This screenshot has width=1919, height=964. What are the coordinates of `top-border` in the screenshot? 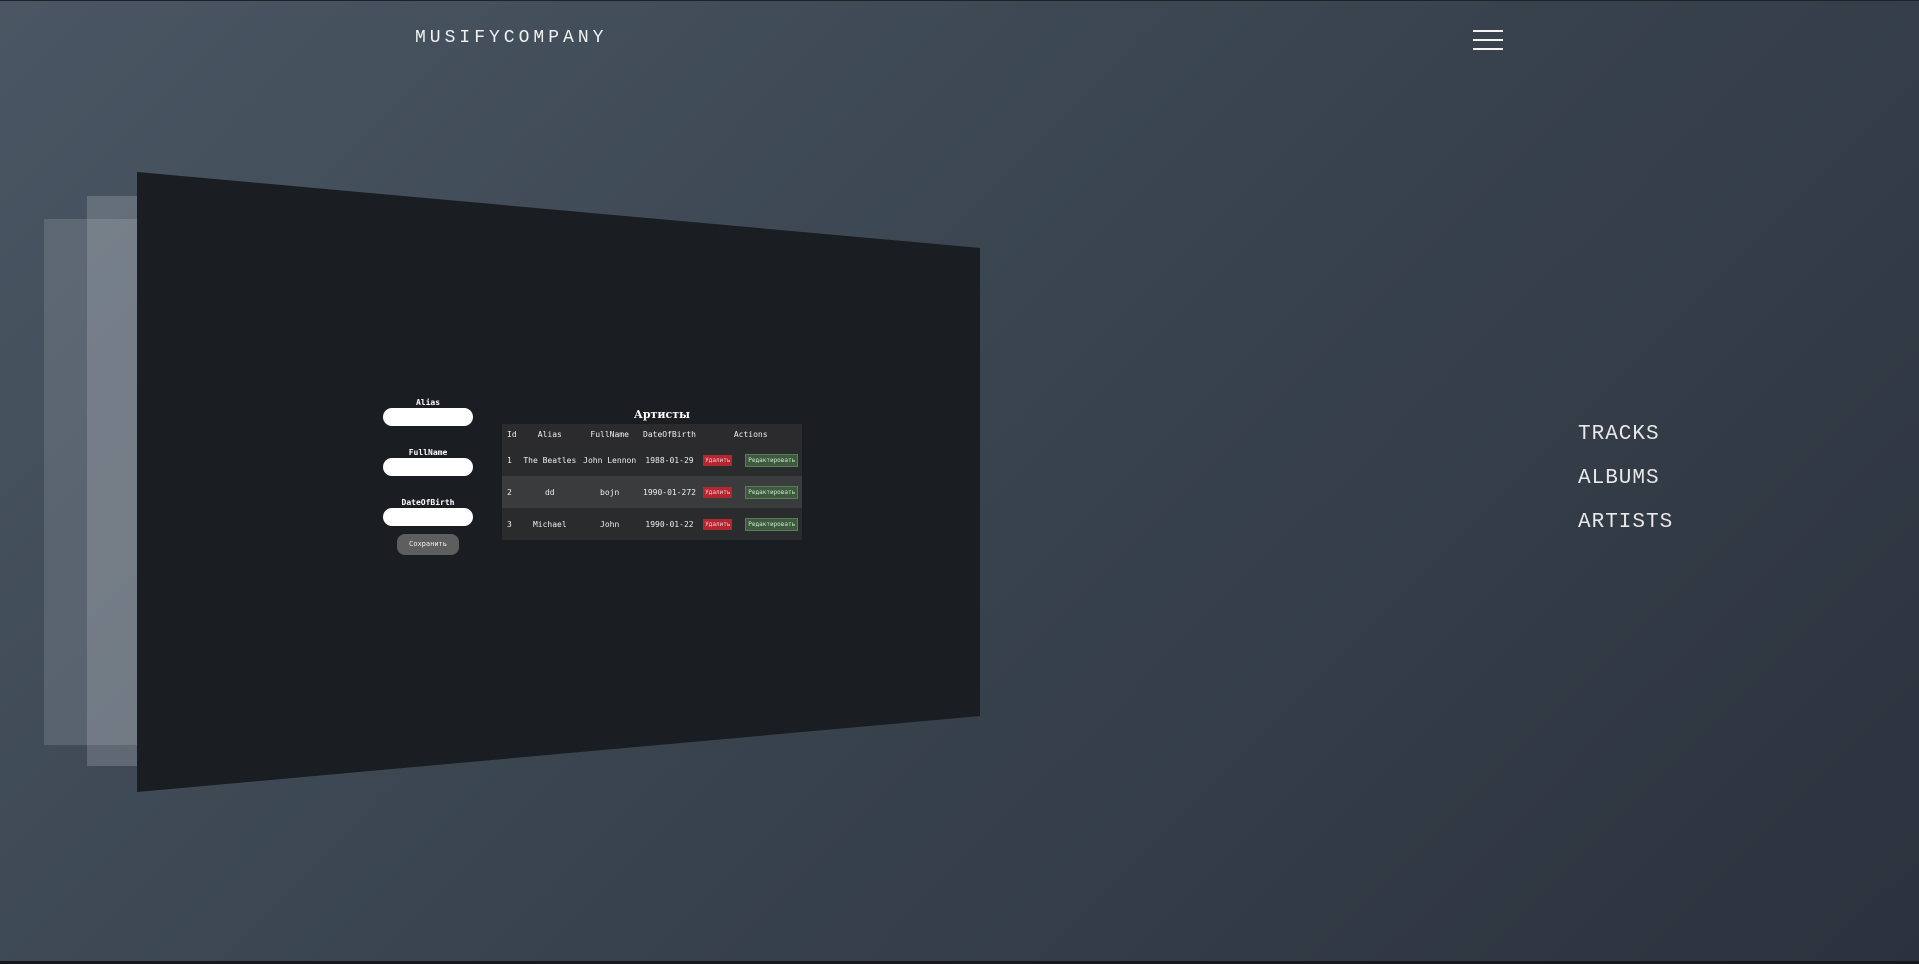 It's located at (959, 0).